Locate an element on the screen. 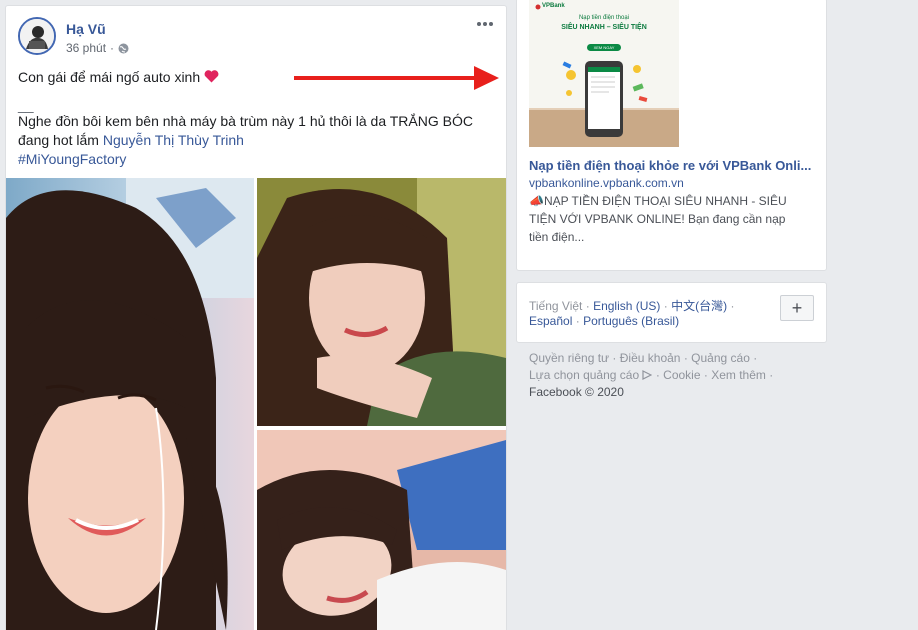 Image resolution: width=918 pixels, height=630 pixels. mention-link: Nguyễn Thị Thùy Trinh is located at coordinates (173, 140).